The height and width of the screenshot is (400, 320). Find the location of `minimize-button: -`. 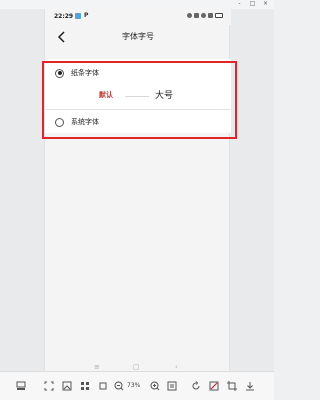

minimize-button: - is located at coordinates (239, 4).